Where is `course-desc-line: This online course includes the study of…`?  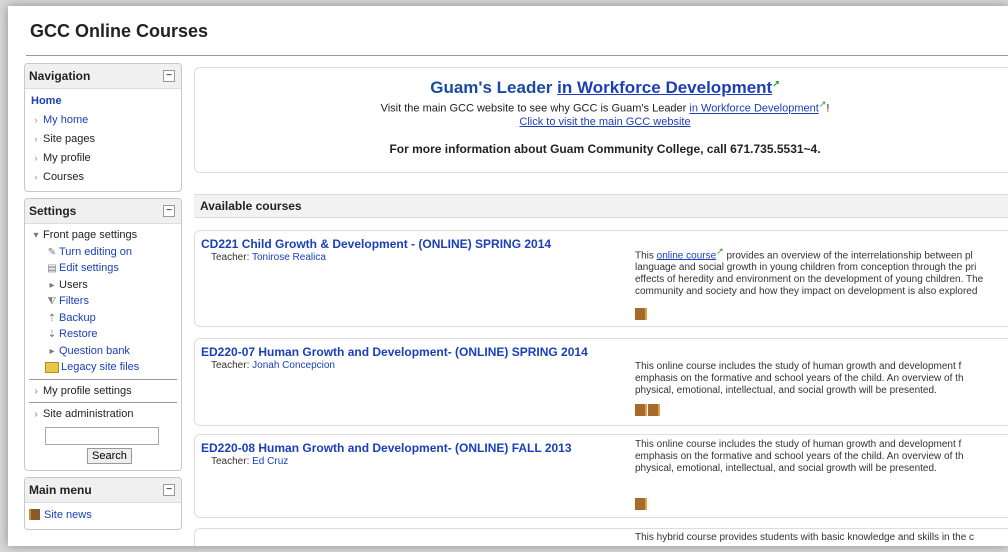 course-desc-line: This online course includes the study of… is located at coordinates (798, 366).